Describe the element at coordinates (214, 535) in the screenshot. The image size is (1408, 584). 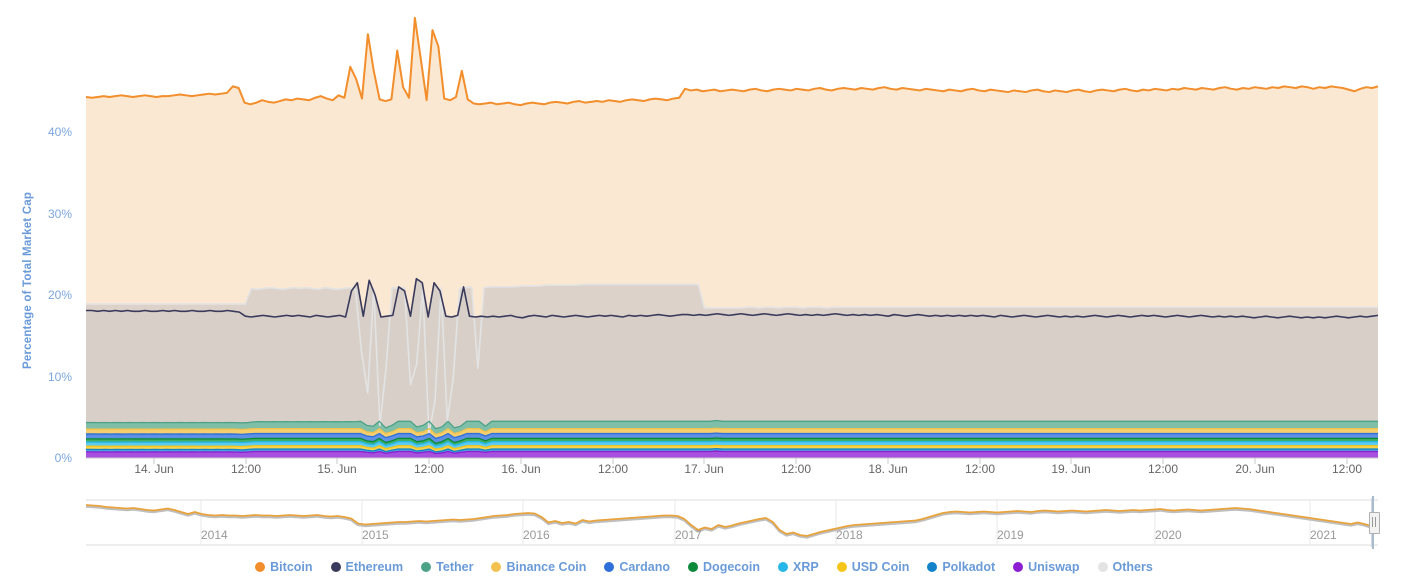
I see `nav-tick-2014: 2014` at that location.